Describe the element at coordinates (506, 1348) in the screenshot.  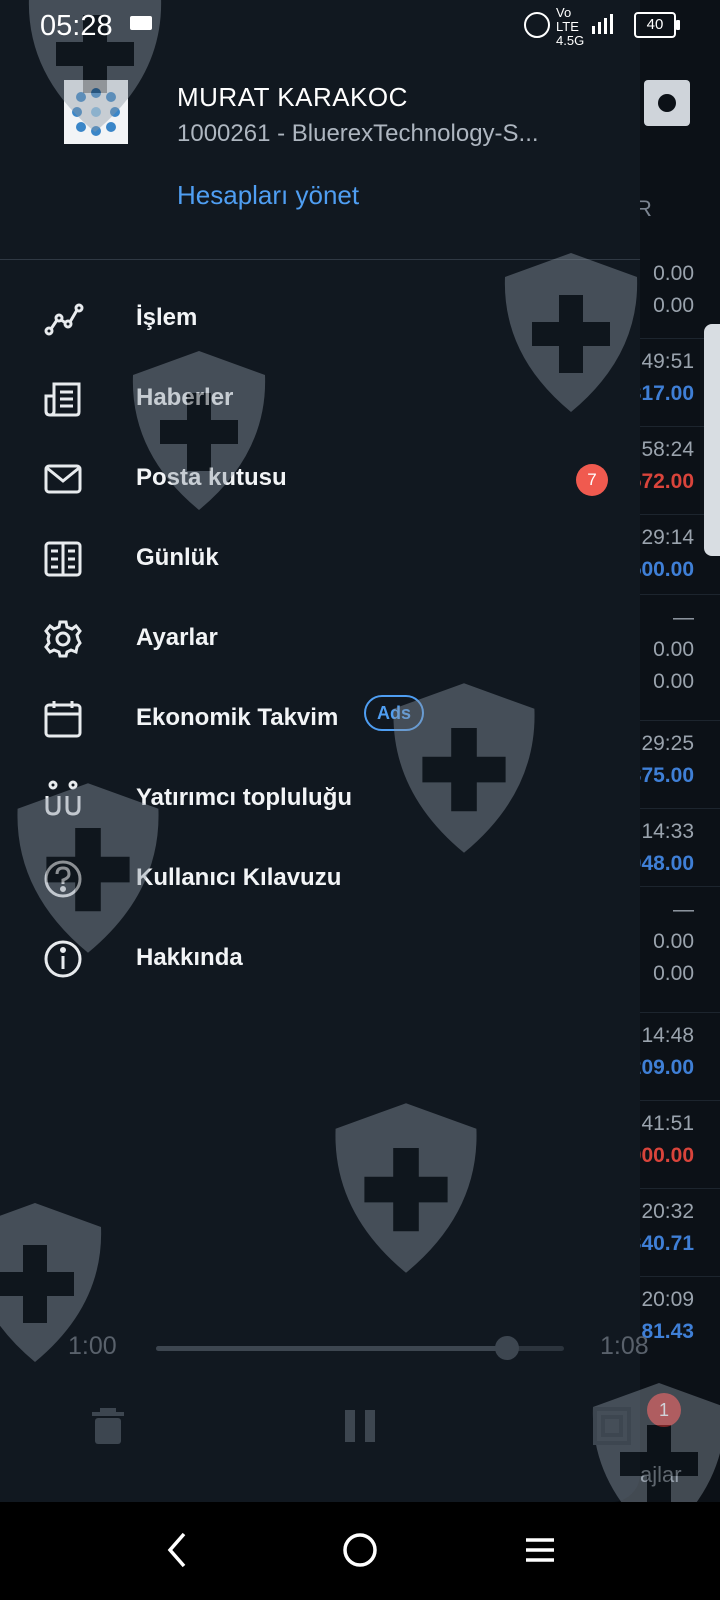
I see `media-seek-knob` at that location.